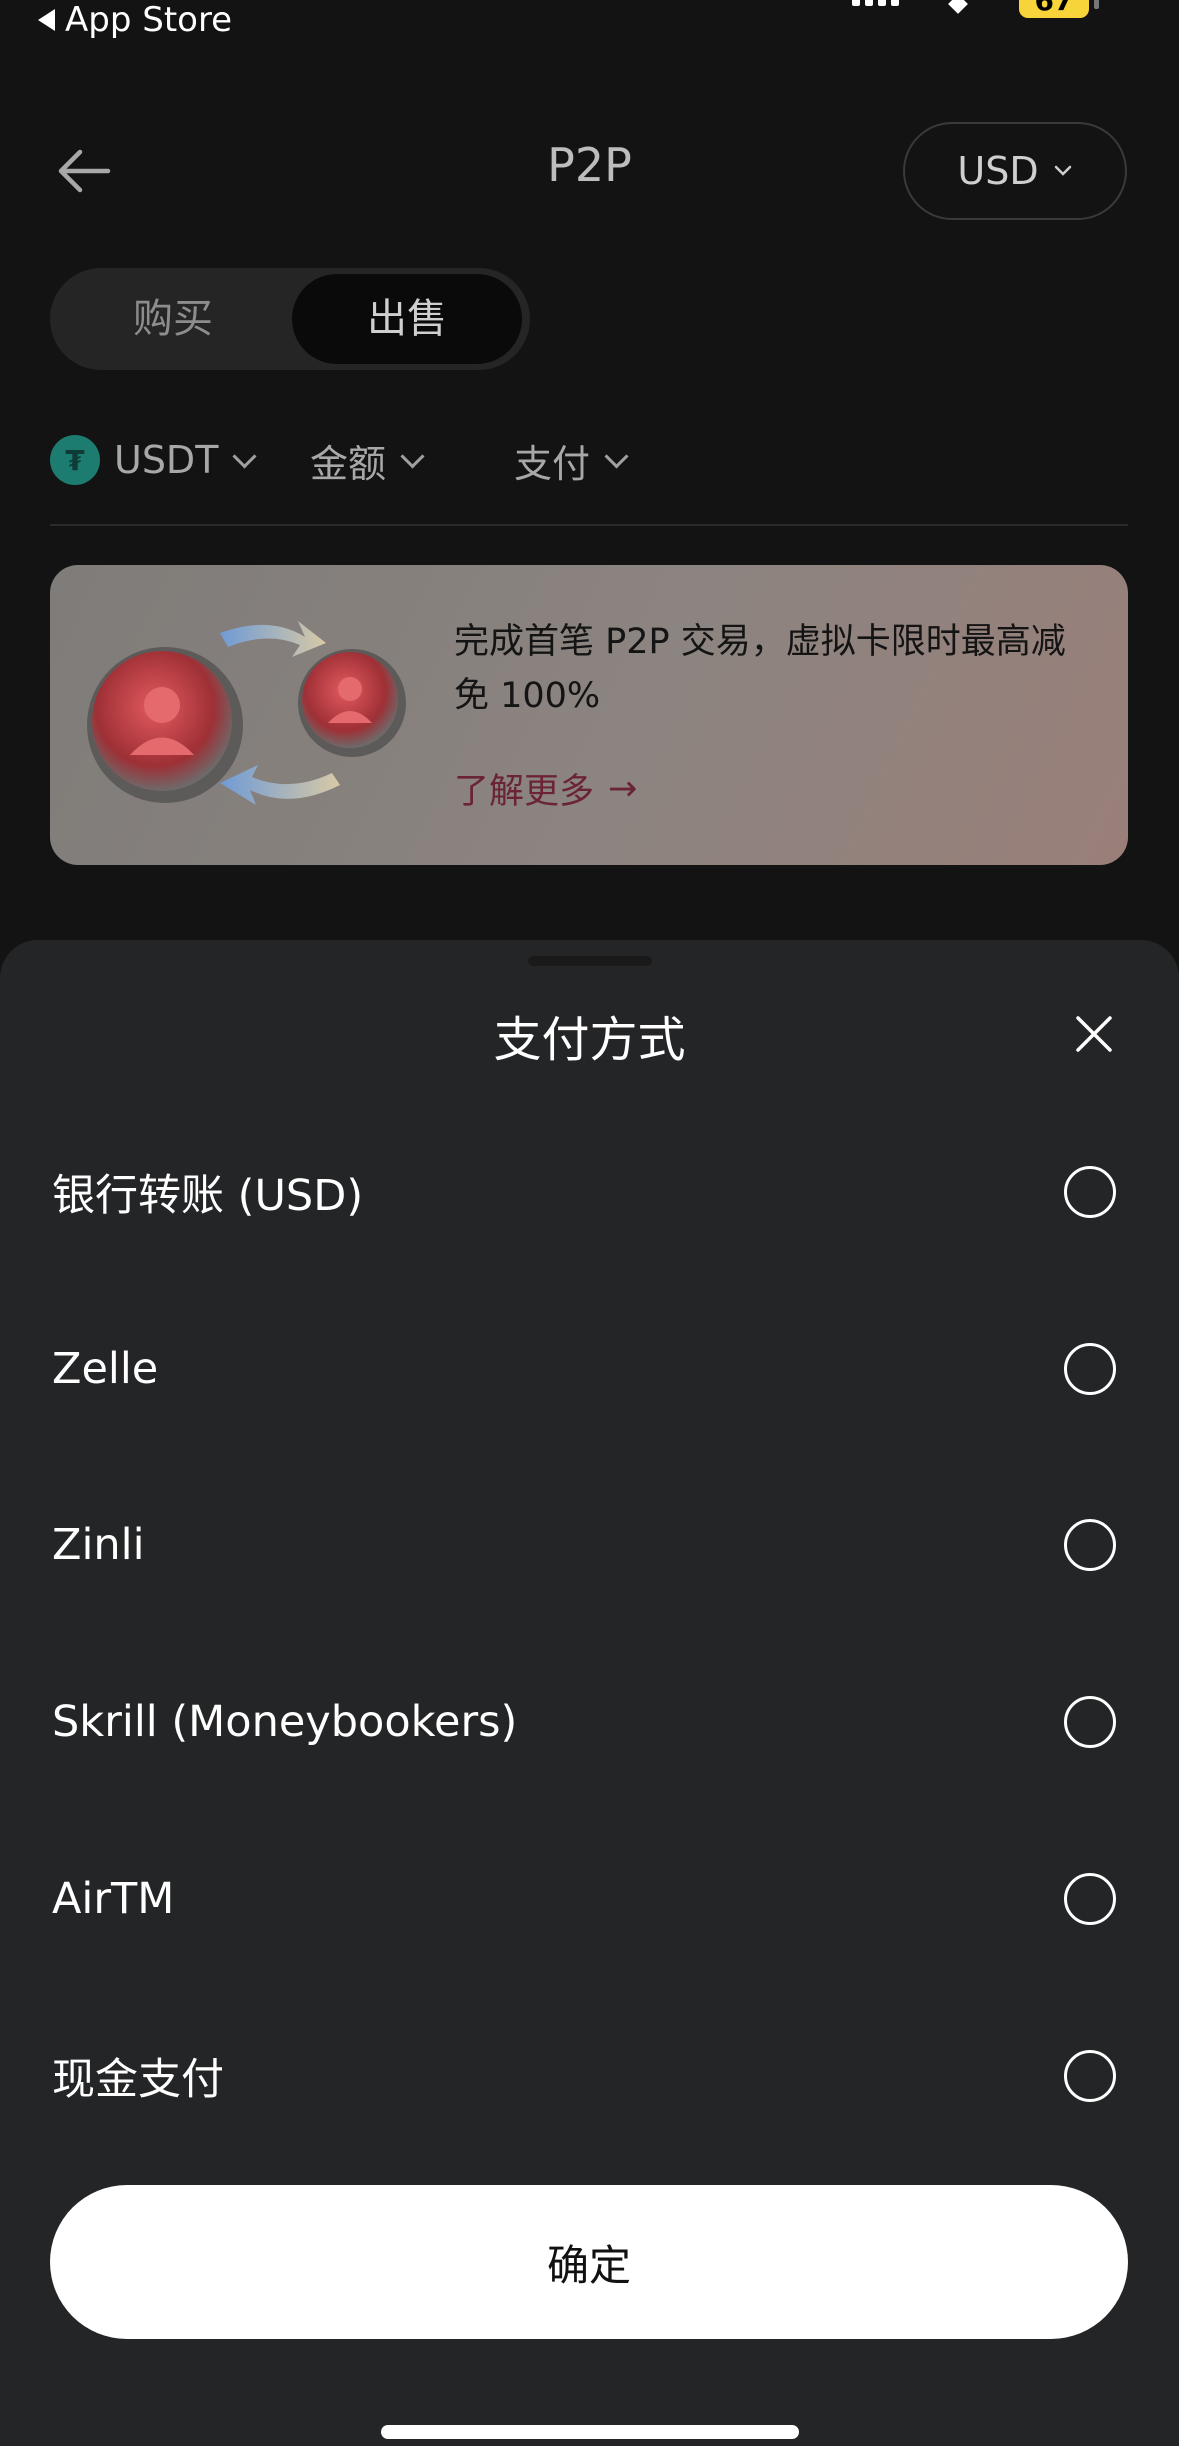 The width and height of the screenshot is (1179, 2446). I want to click on filter-amount-label: 金额, so click(348, 463).